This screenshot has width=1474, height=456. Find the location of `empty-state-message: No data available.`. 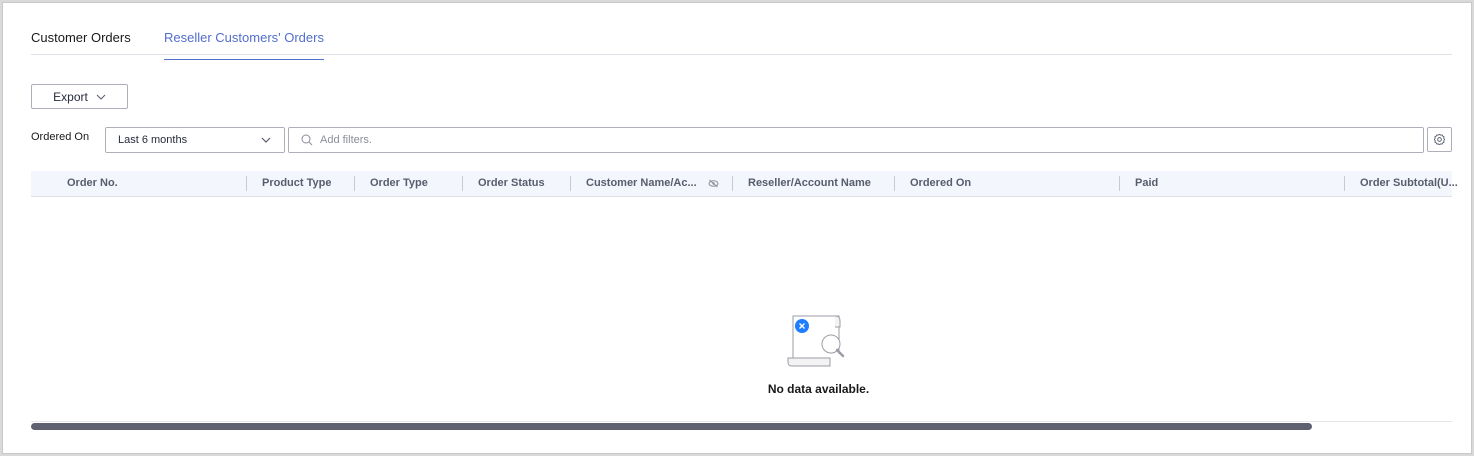

empty-state-message: No data available. is located at coordinates (818, 389).